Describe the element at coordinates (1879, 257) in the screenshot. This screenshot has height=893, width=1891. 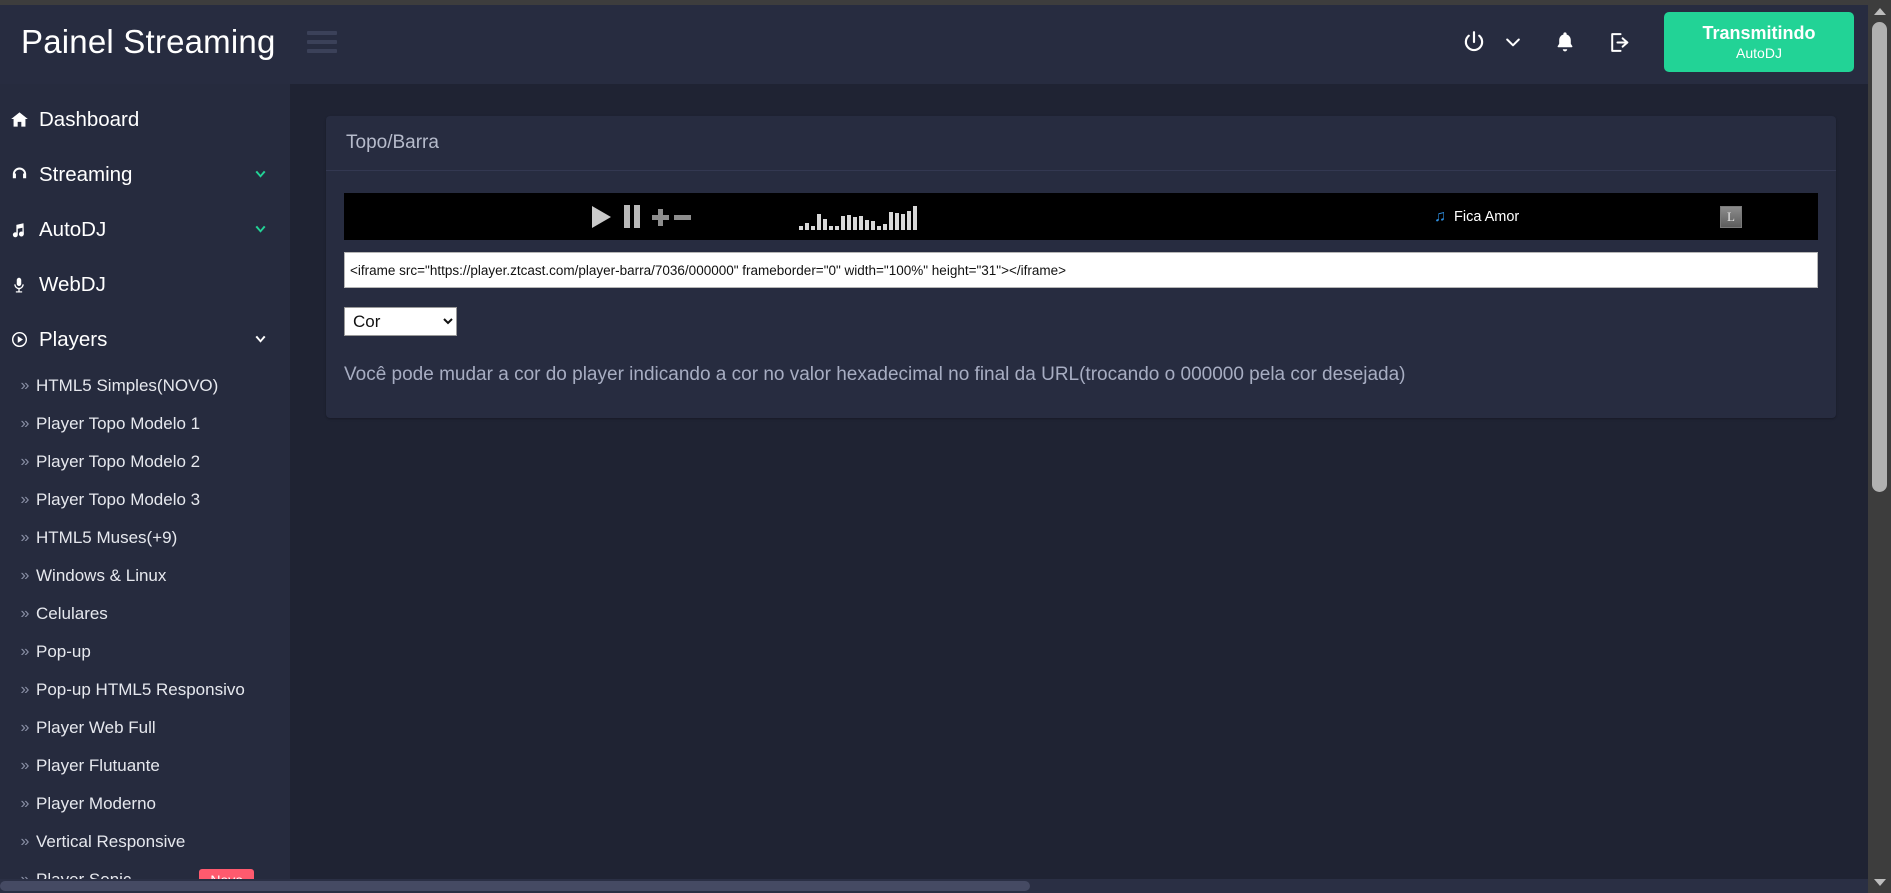
I see `vertical-scrollbar-thumb` at that location.